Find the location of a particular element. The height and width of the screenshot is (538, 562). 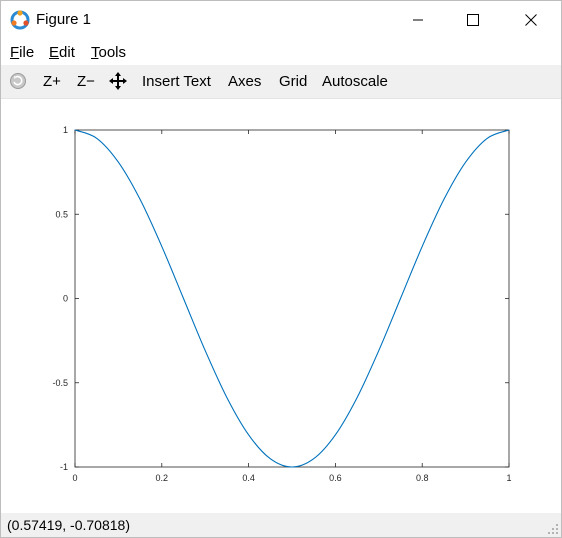

y-tick-label: -1 is located at coordinates (64, 467).